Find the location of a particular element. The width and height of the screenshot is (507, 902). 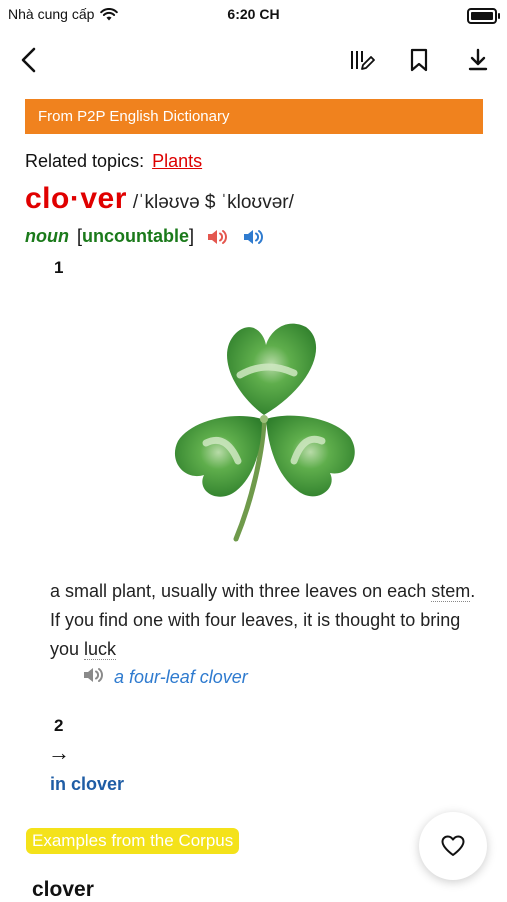

grammar-value: uncountable is located at coordinates (135, 236).